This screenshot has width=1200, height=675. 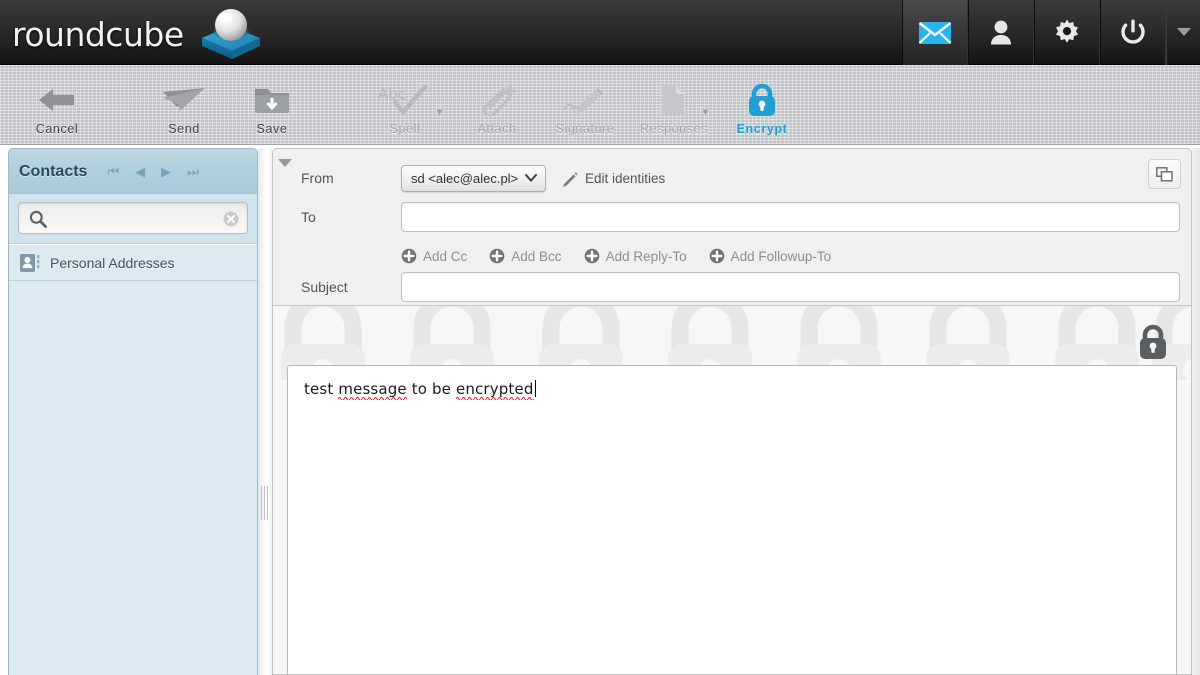 I want to click on paper-plane-icon, so click(x=184, y=100).